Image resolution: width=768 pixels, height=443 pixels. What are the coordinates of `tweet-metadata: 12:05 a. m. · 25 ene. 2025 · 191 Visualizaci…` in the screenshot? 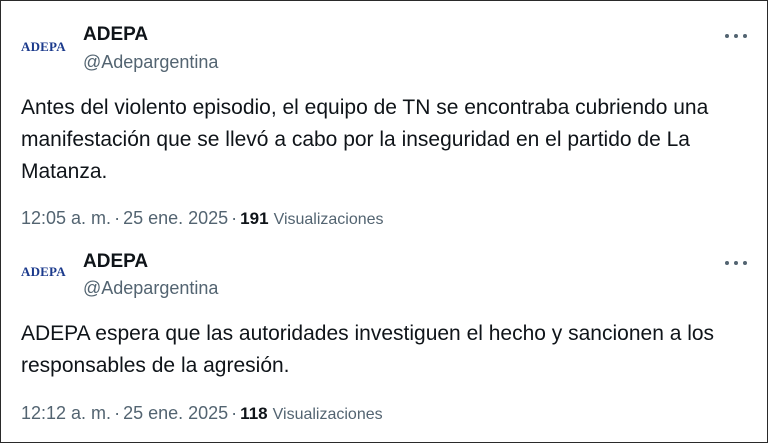 It's located at (202, 219).